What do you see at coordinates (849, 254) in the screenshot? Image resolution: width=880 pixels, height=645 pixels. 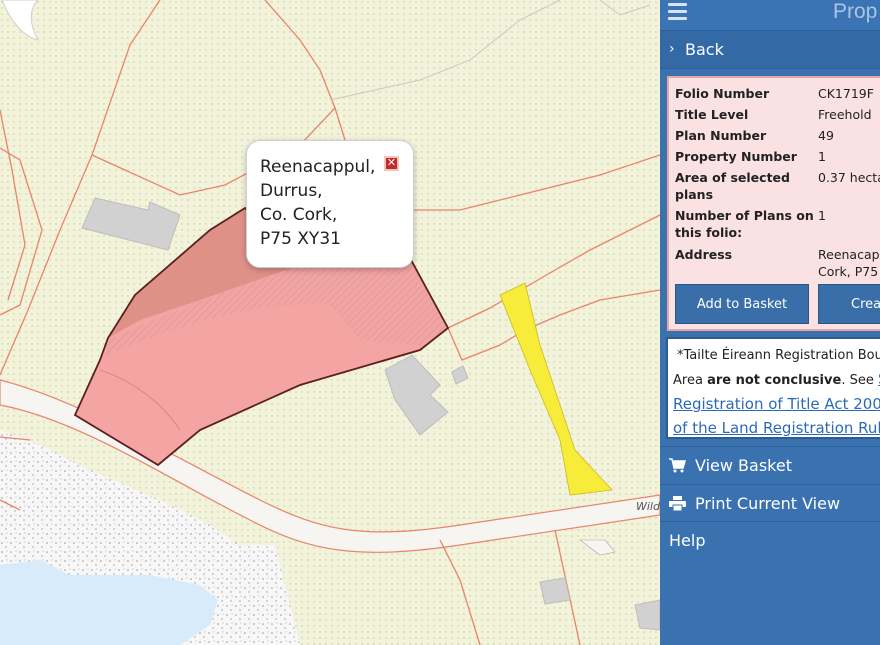 I see `detail-value: Reenacapp` at bounding box center [849, 254].